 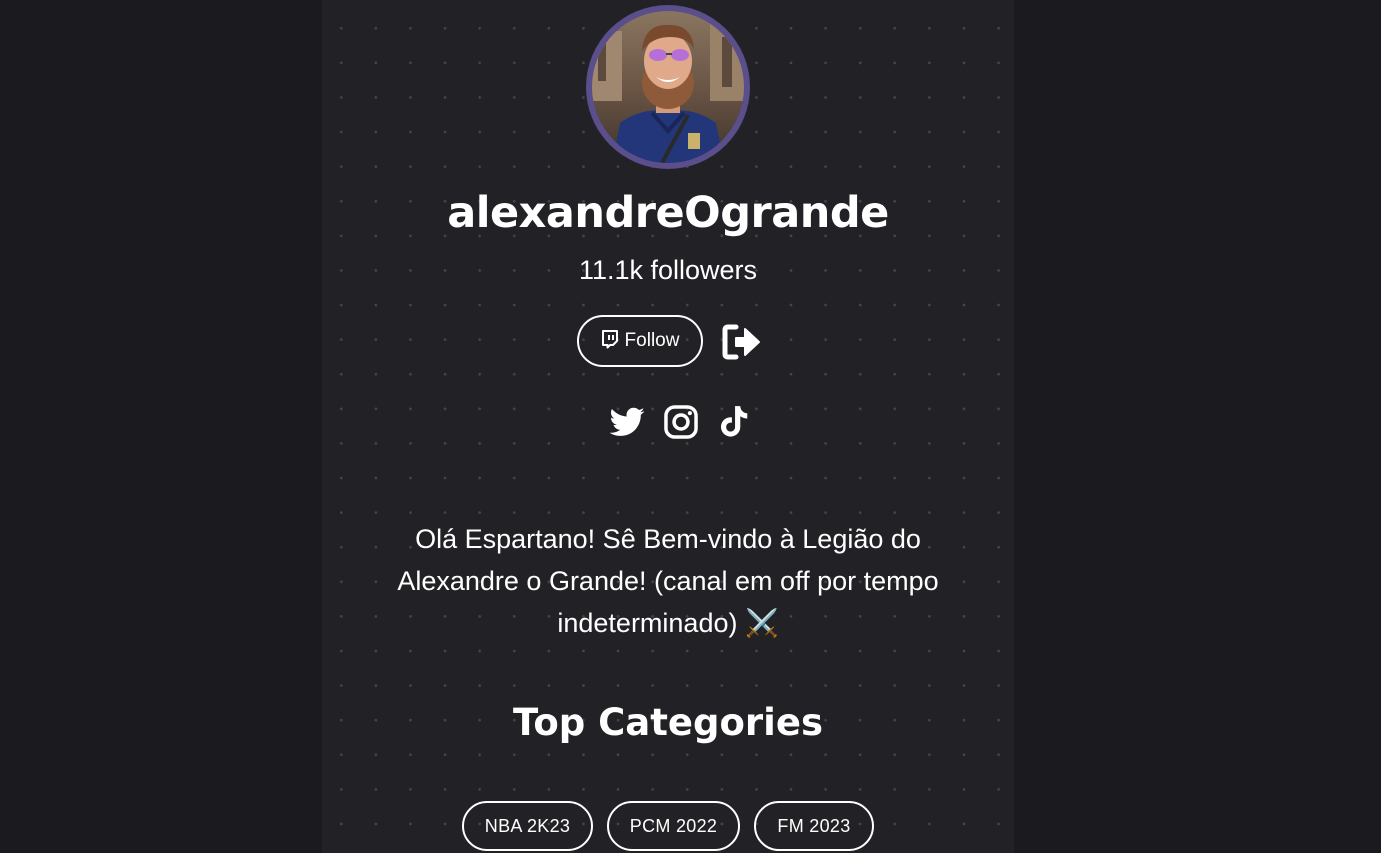 What do you see at coordinates (668, 213) in the screenshot?
I see `username: alexandreOgrande` at bounding box center [668, 213].